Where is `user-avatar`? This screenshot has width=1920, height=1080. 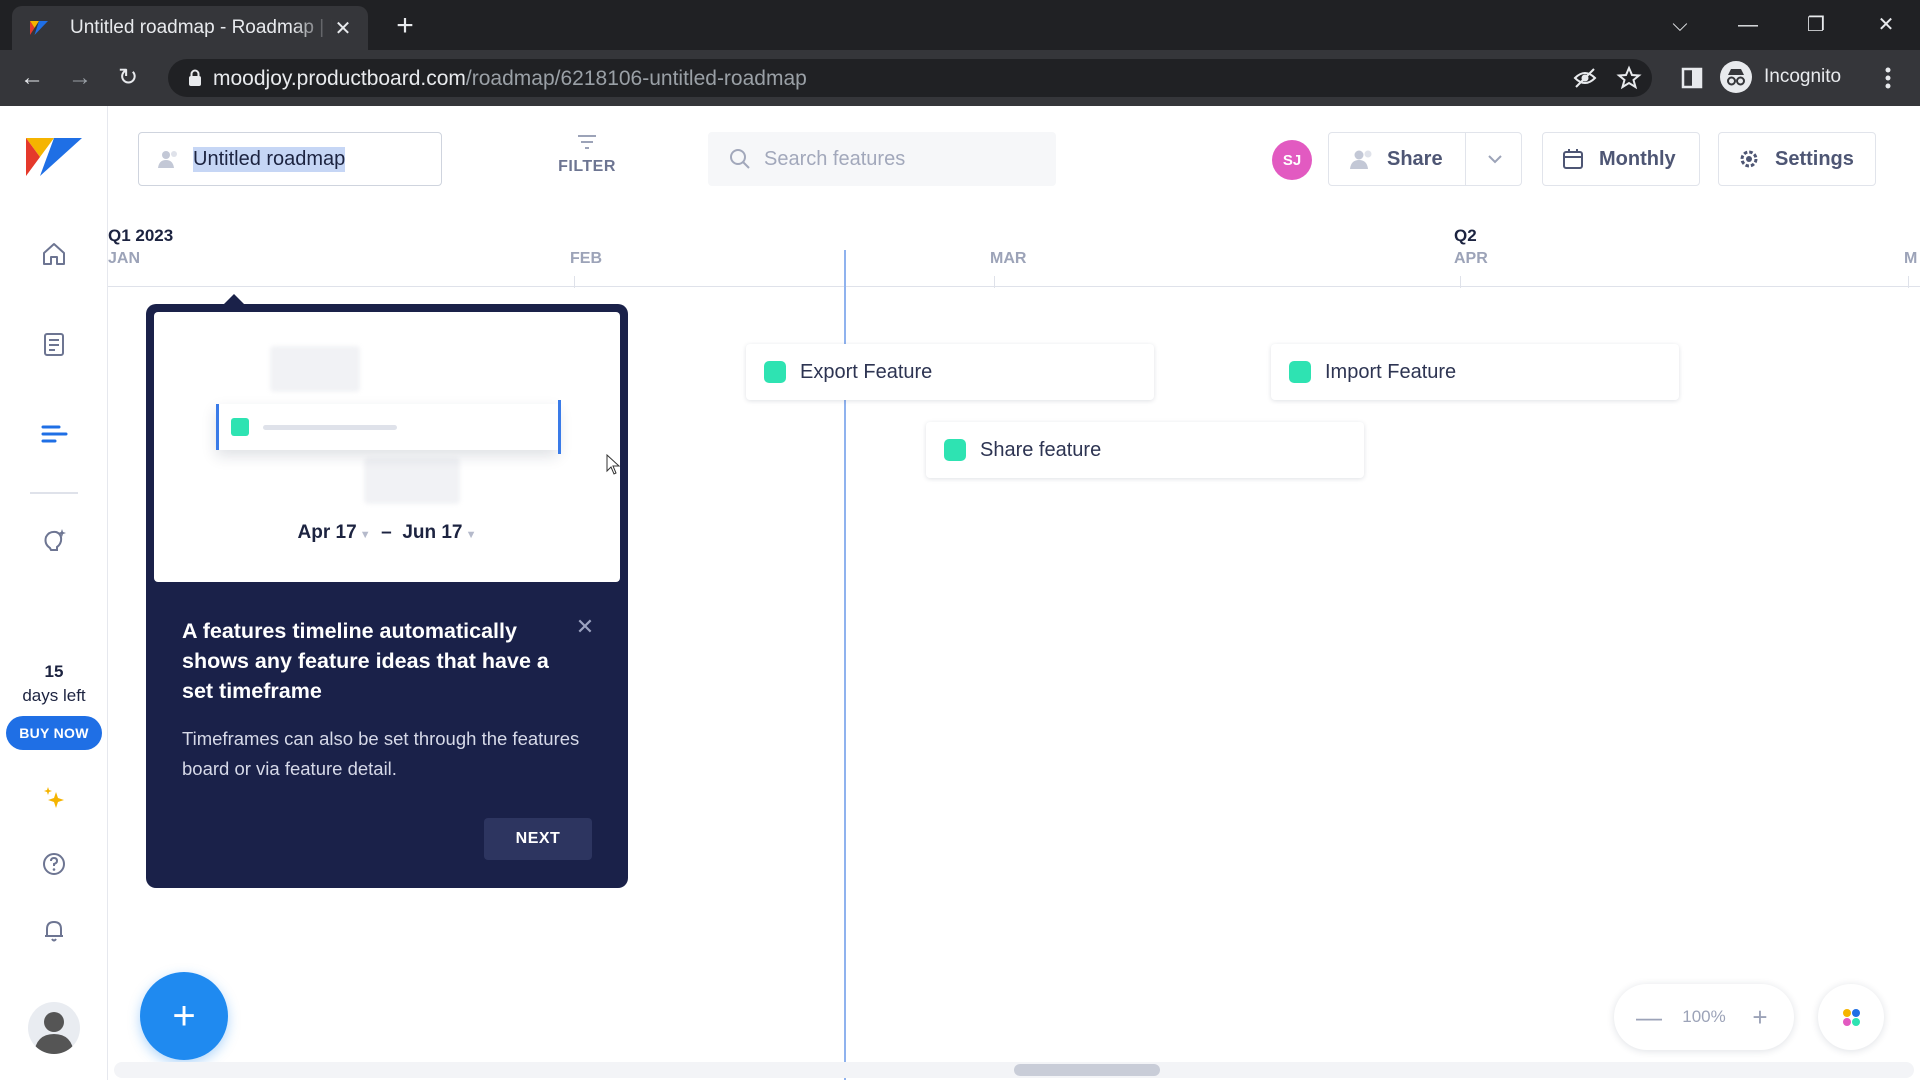
user-avatar is located at coordinates (54, 1028).